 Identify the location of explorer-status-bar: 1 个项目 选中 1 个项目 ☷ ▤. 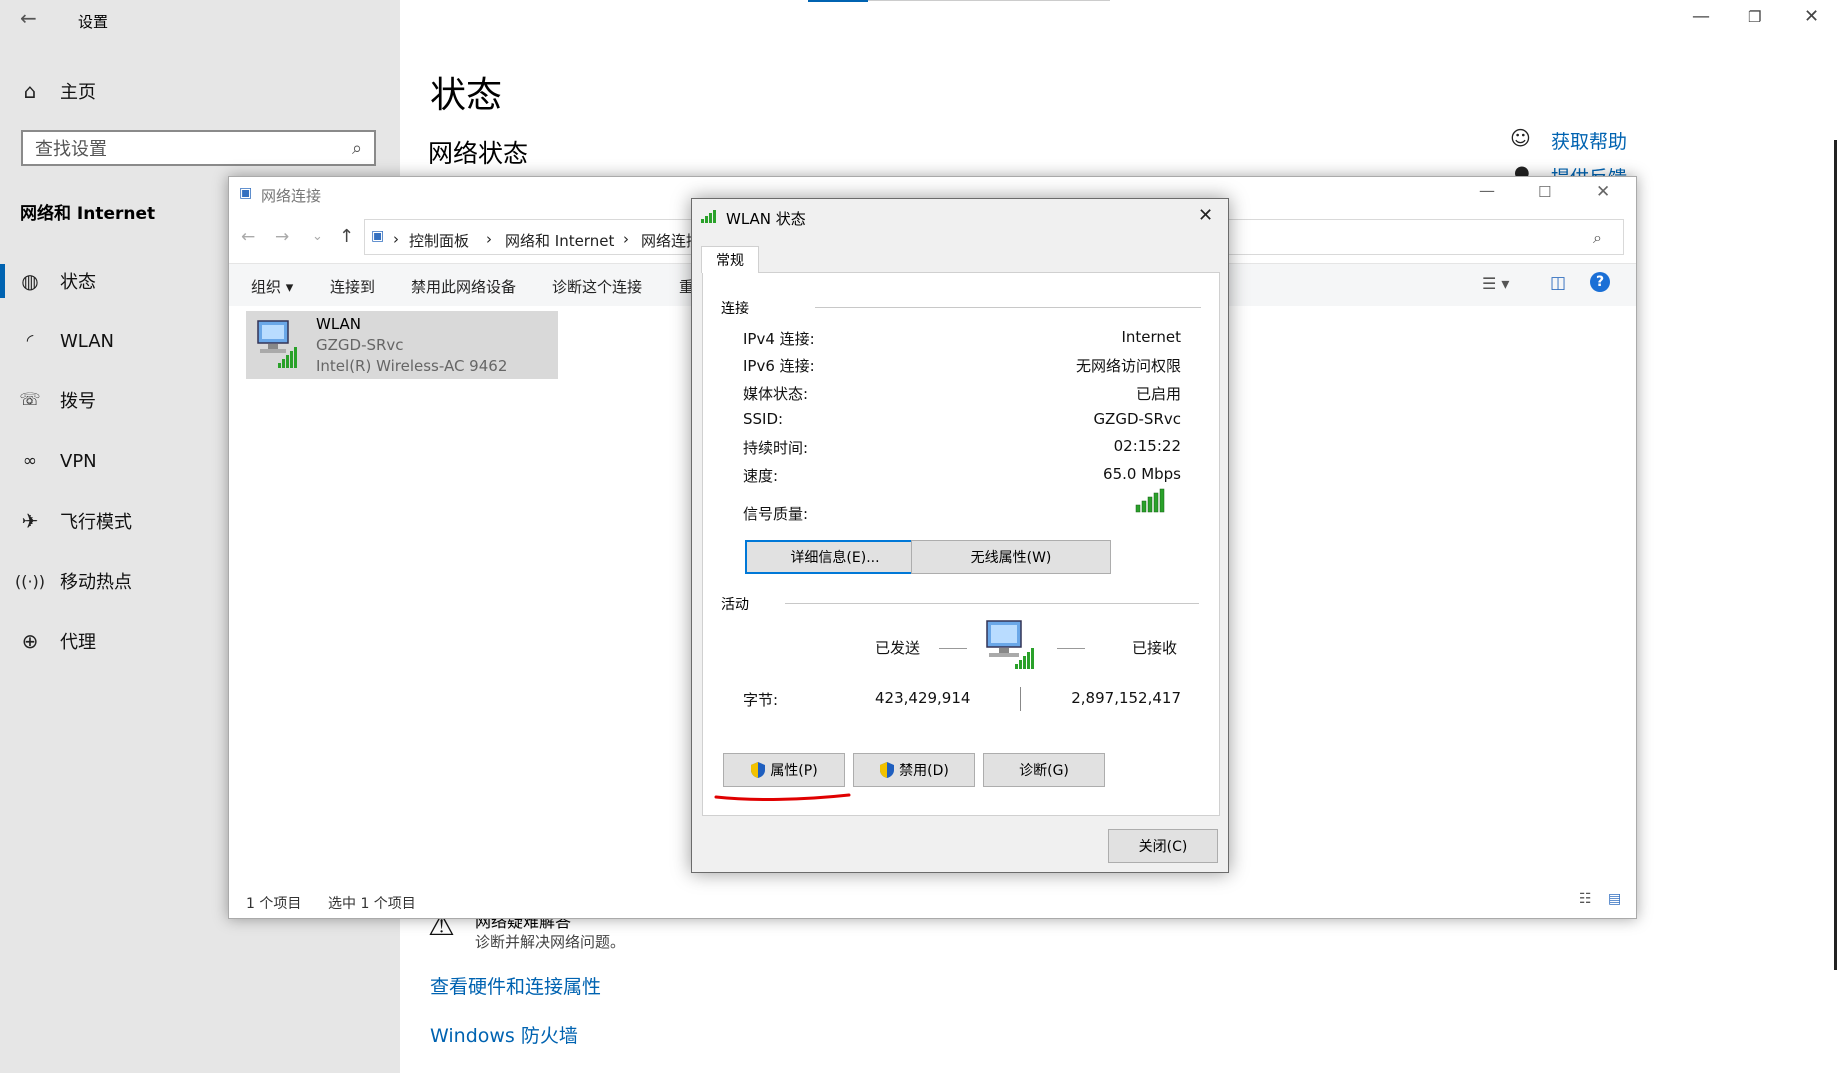
(932, 901).